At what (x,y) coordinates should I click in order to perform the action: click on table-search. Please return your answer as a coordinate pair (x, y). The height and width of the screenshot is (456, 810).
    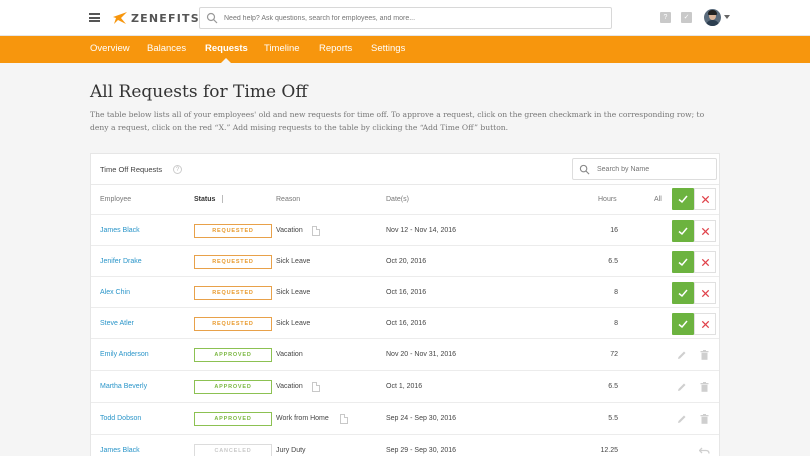
    Looking at the image, I should click on (644, 169).